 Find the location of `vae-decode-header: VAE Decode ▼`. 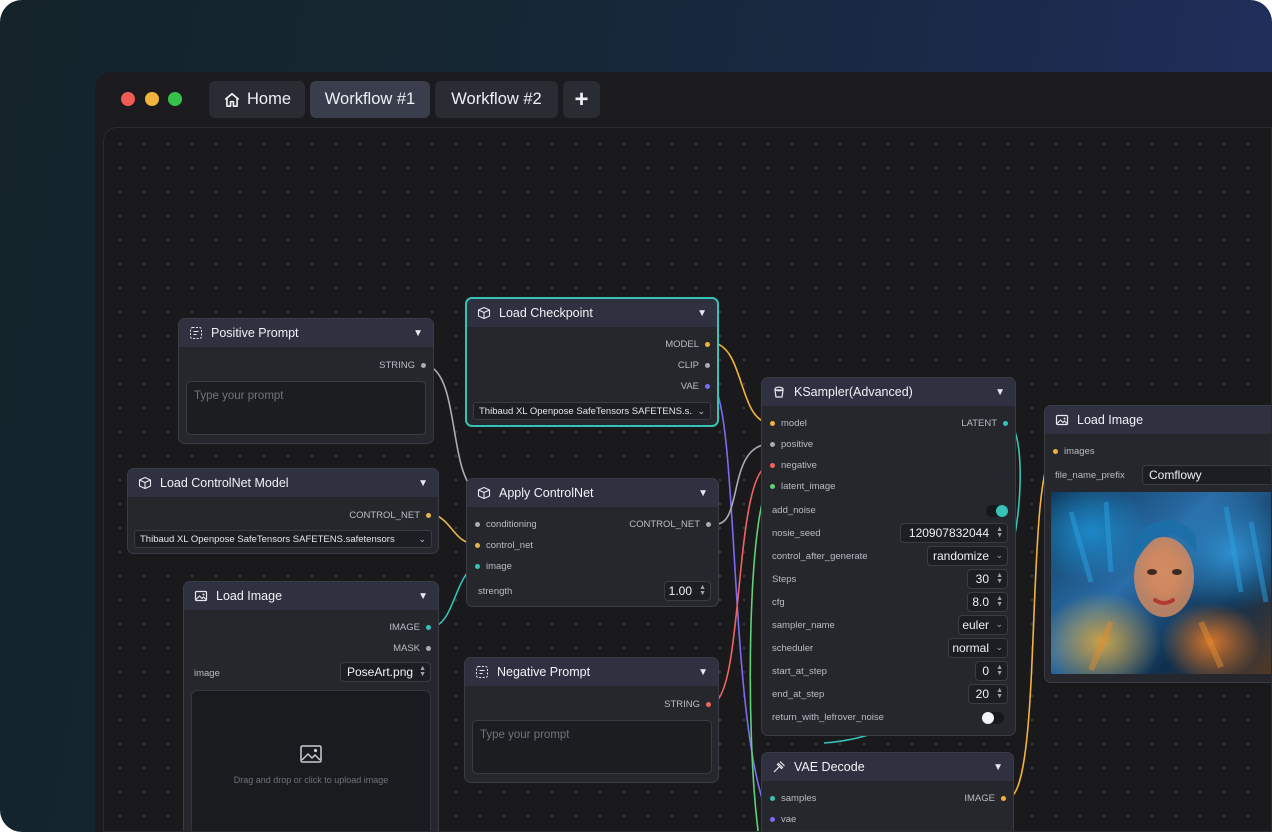

vae-decode-header: VAE Decode ▼ is located at coordinates (887, 767).